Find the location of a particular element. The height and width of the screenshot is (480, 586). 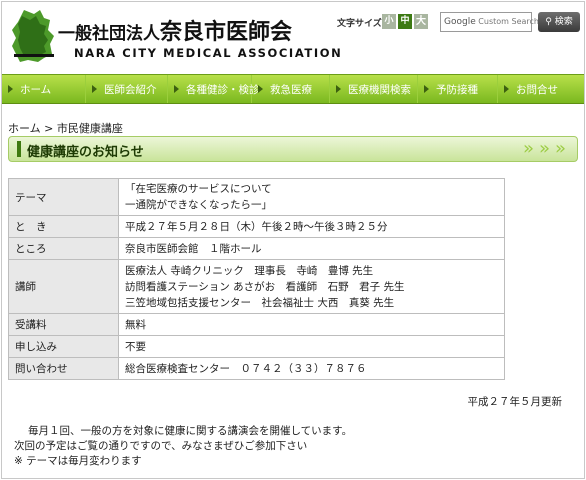

search-button: ⚲ 検索 is located at coordinates (559, 22).